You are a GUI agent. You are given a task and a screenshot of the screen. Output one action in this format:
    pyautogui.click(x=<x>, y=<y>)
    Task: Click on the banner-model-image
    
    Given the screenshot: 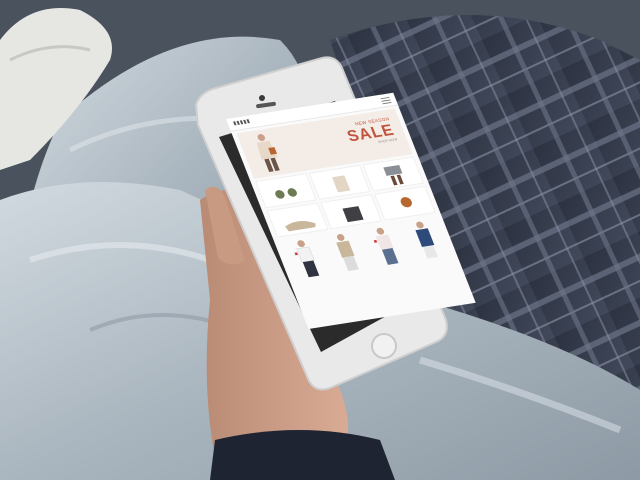 What is the action you would take?
    pyautogui.click(x=268, y=153)
    